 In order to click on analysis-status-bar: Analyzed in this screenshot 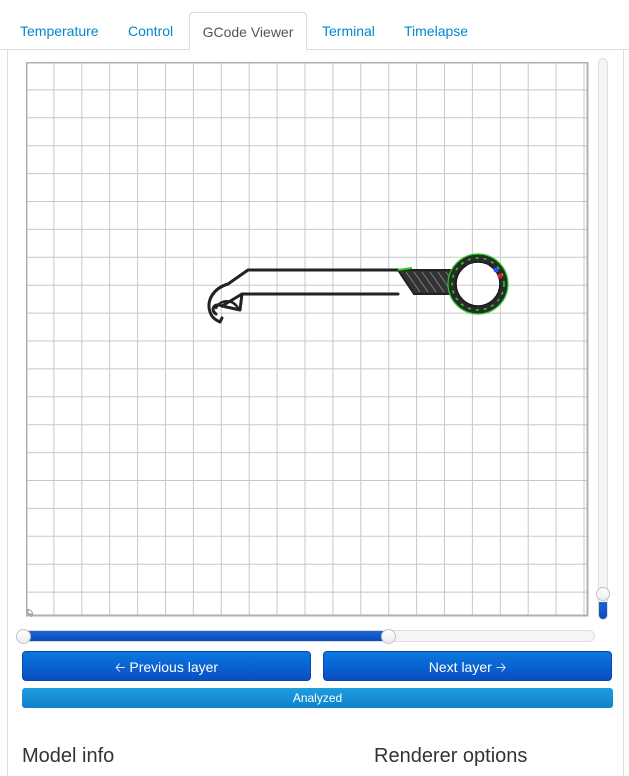, I will do `click(317, 698)`.